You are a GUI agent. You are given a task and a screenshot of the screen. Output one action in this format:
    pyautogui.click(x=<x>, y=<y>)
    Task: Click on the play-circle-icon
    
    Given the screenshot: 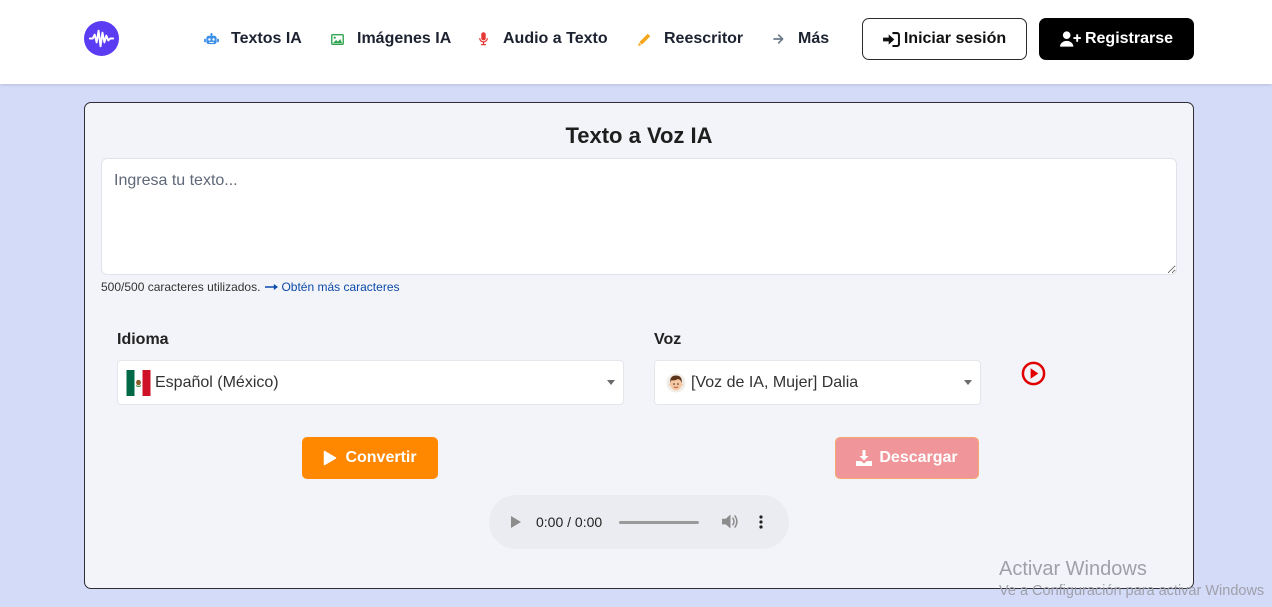 What is the action you would take?
    pyautogui.click(x=1033, y=373)
    